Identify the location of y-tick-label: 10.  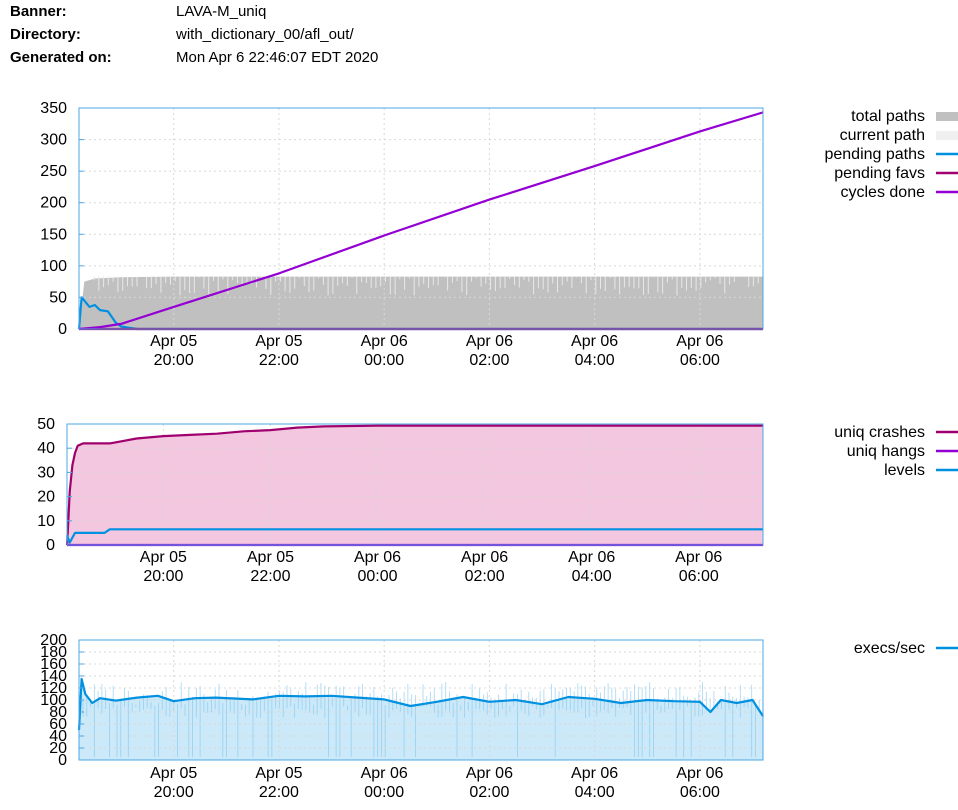
(46, 521).